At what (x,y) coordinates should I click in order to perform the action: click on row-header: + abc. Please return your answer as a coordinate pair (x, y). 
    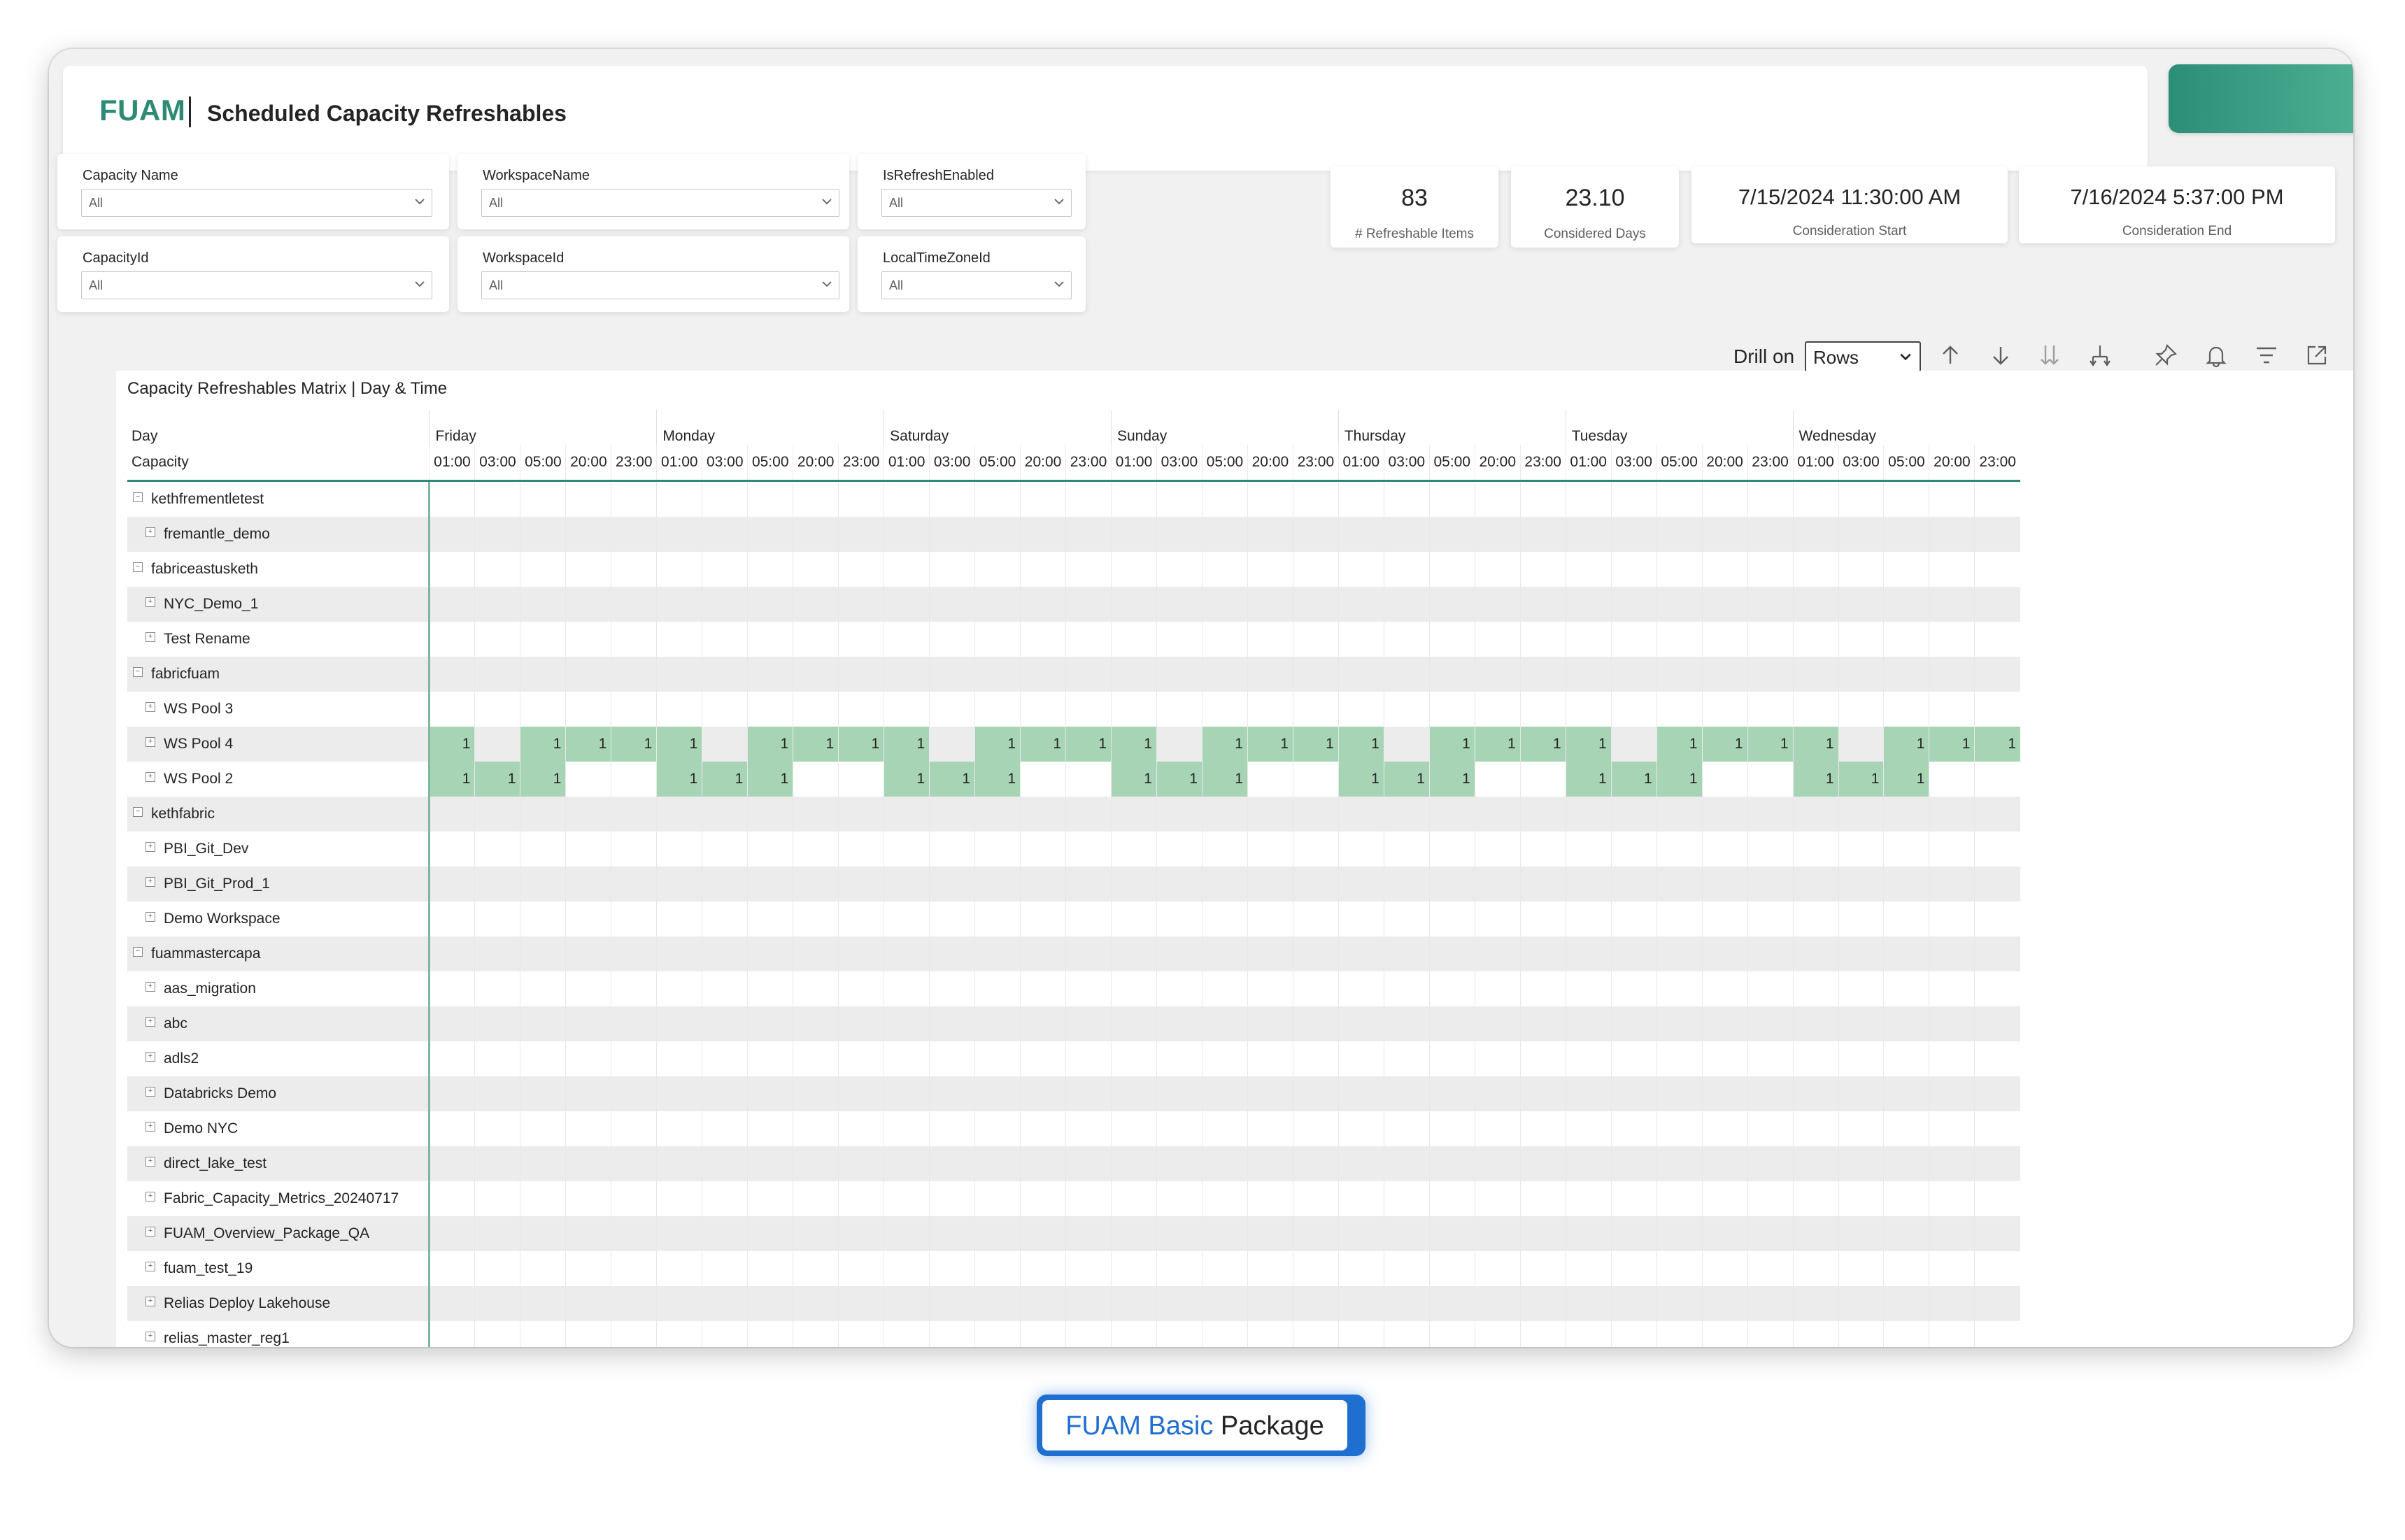
    Looking at the image, I should click on (279, 1023).